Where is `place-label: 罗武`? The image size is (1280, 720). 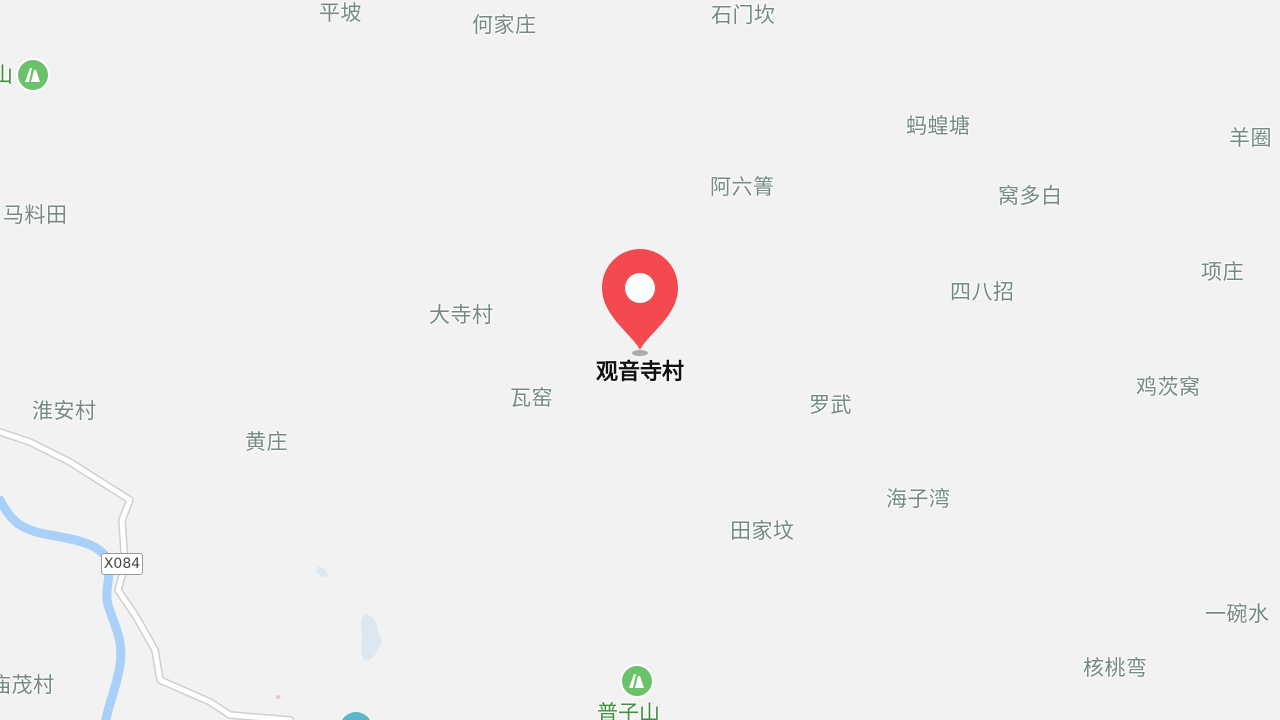
place-label: 罗武 is located at coordinates (830, 405).